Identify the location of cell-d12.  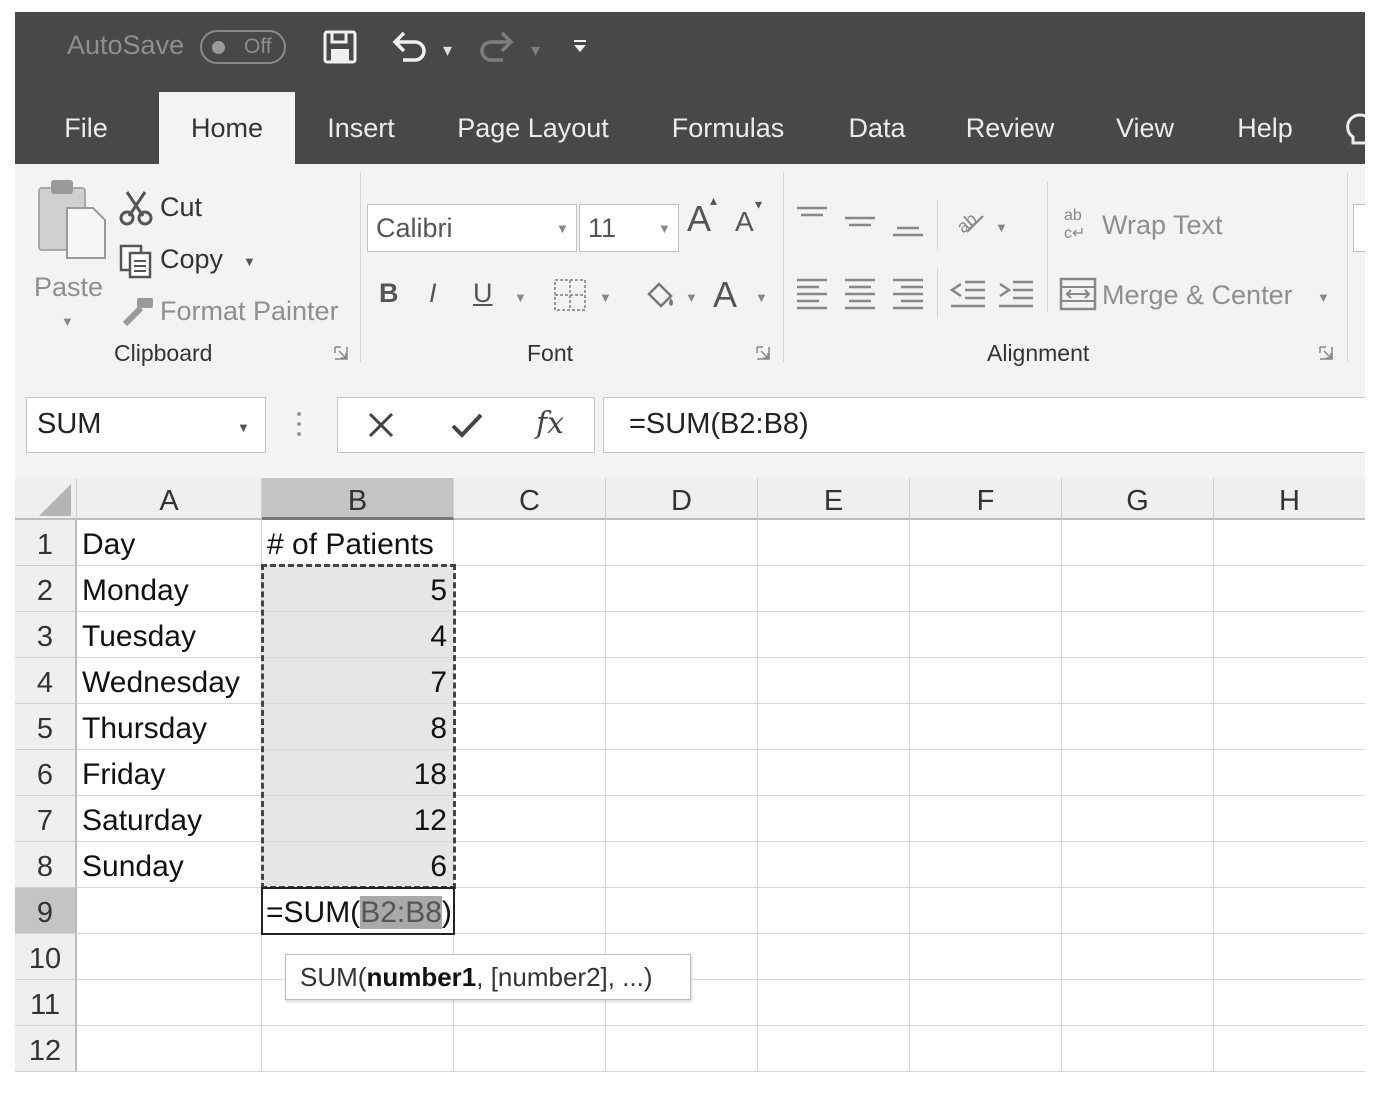
(682, 1049).